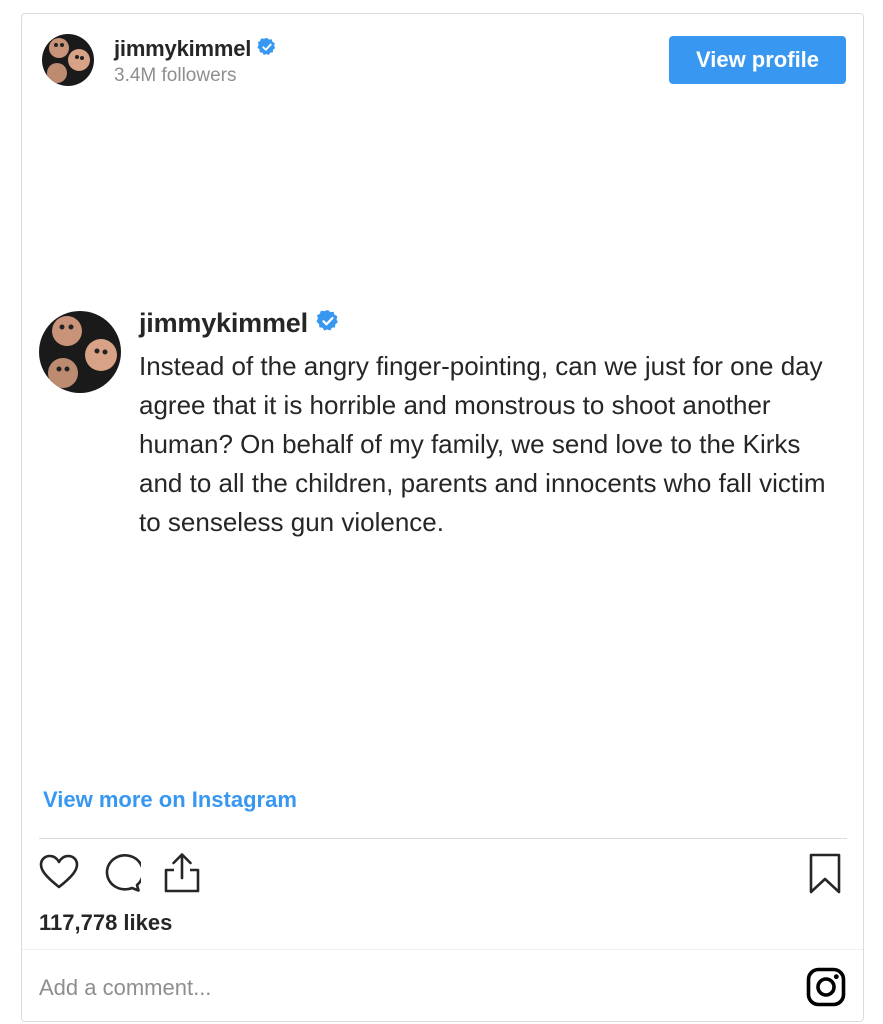 This screenshot has width=883, height=1024. I want to click on like-count: 117,778 likes, so click(106, 922).